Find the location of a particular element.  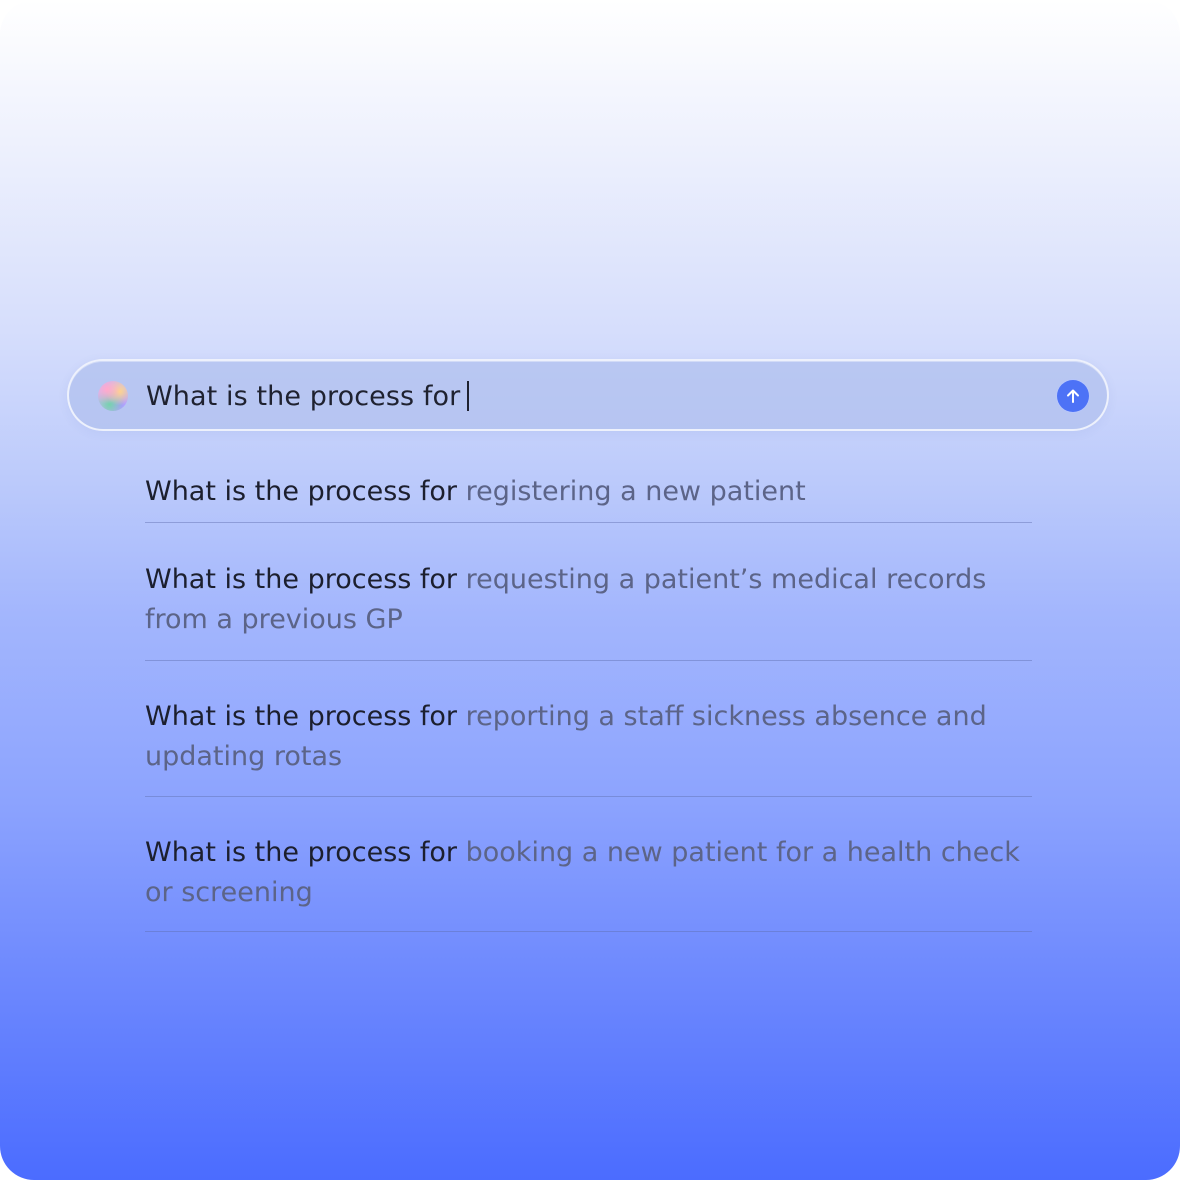

send-button is located at coordinates (1073, 396).